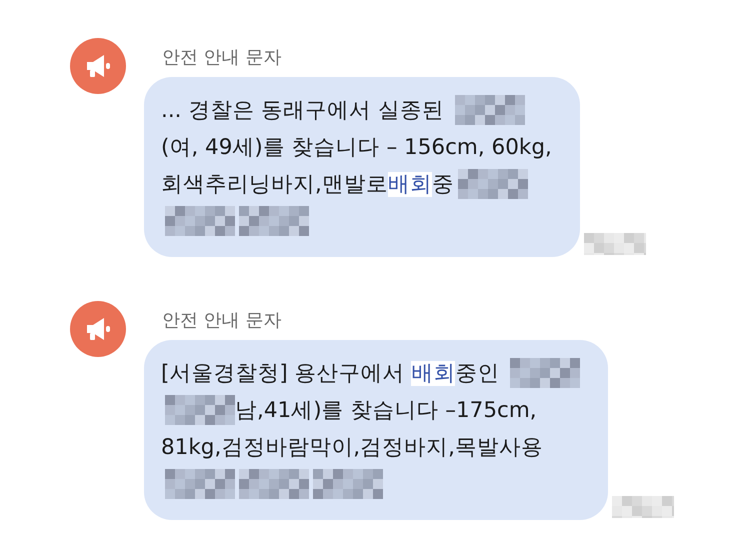 This screenshot has width=745, height=551. What do you see at coordinates (303, 110) in the screenshot?
I see `message-text: ... 경찰은 동래구에서 실종된` at bounding box center [303, 110].